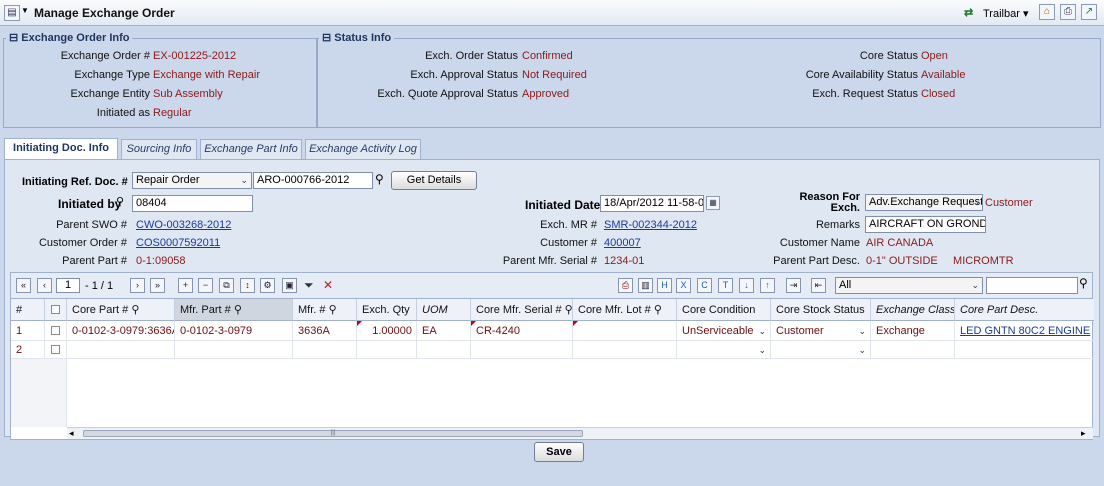  What do you see at coordinates (913, 310) in the screenshot?
I see `col-header-exchange-class: Exchange Class` at bounding box center [913, 310].